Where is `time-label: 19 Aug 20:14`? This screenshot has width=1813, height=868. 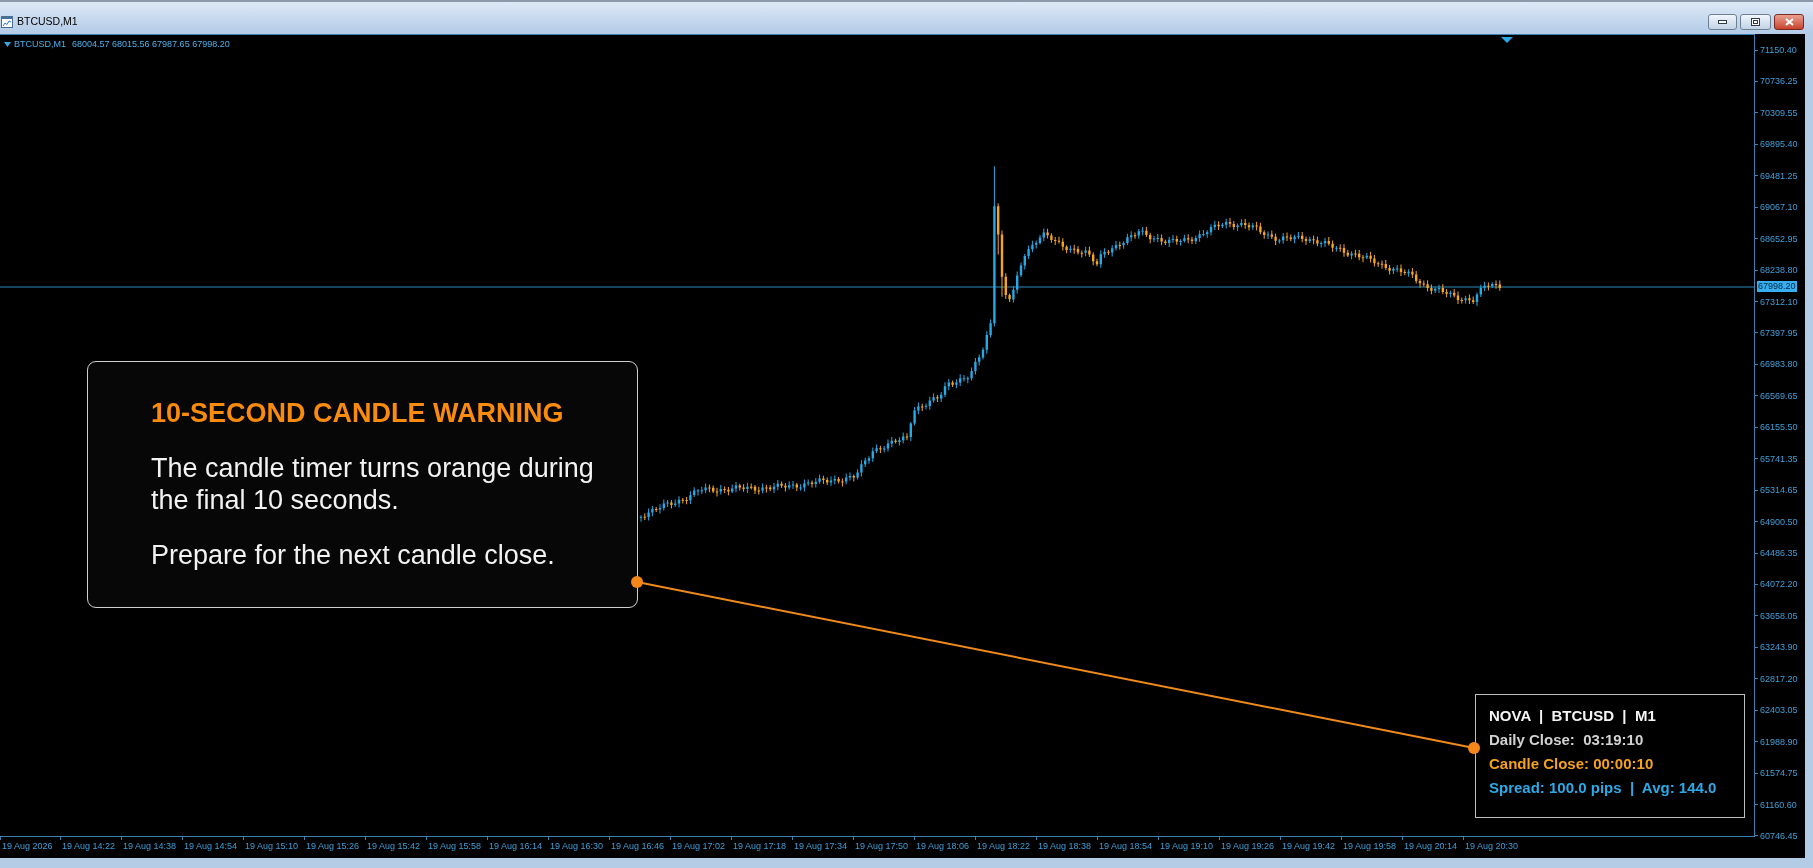
time-label: 19 Aug 20:14 is located at coordinates (1431, 846).